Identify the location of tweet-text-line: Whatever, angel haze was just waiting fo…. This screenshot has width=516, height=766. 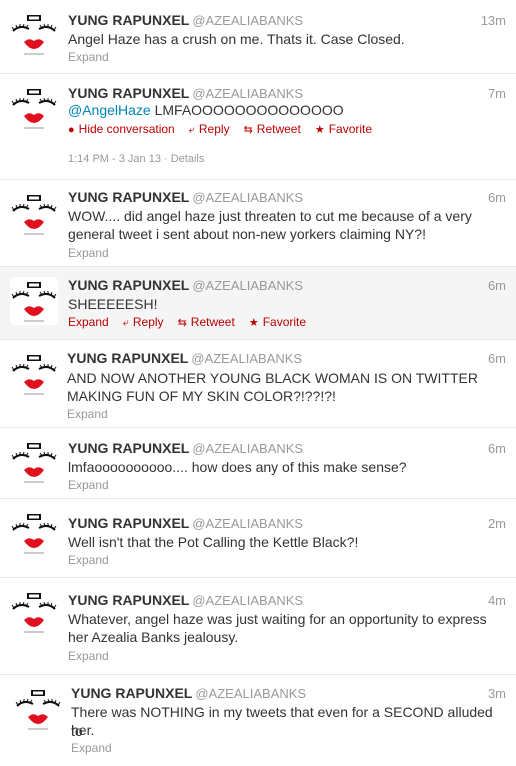
(277, 619).